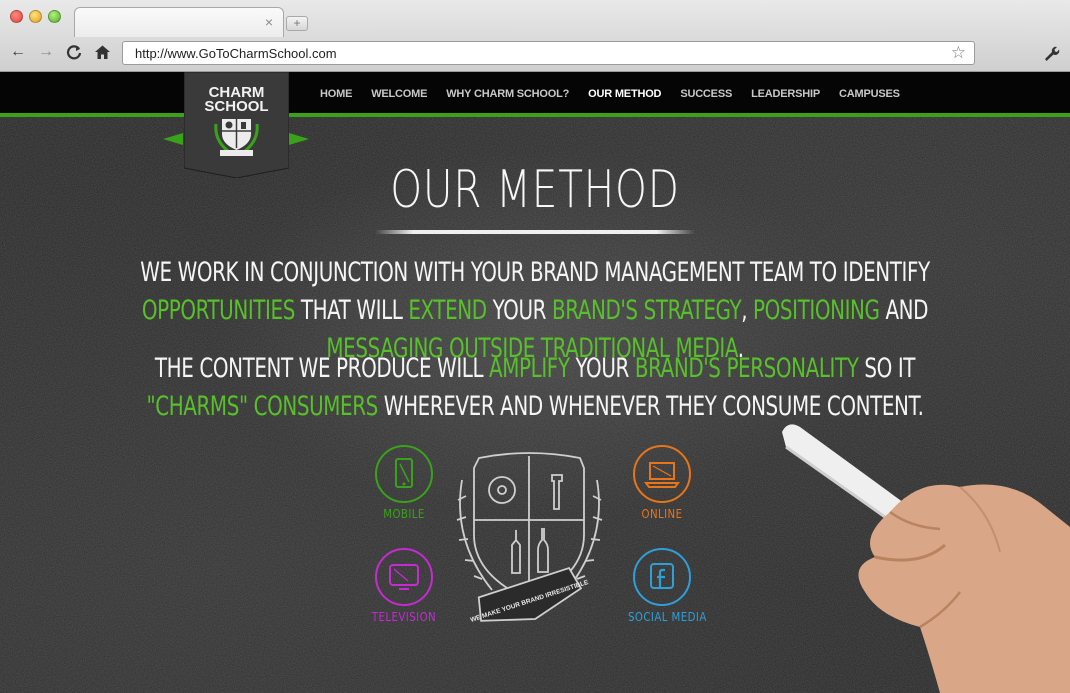 The width and height of the screenshot is (1070, 693). What do you see at coordinates (74, 52) in the screenshot?
I see `reload-icon` at bounding box center [74, 52].